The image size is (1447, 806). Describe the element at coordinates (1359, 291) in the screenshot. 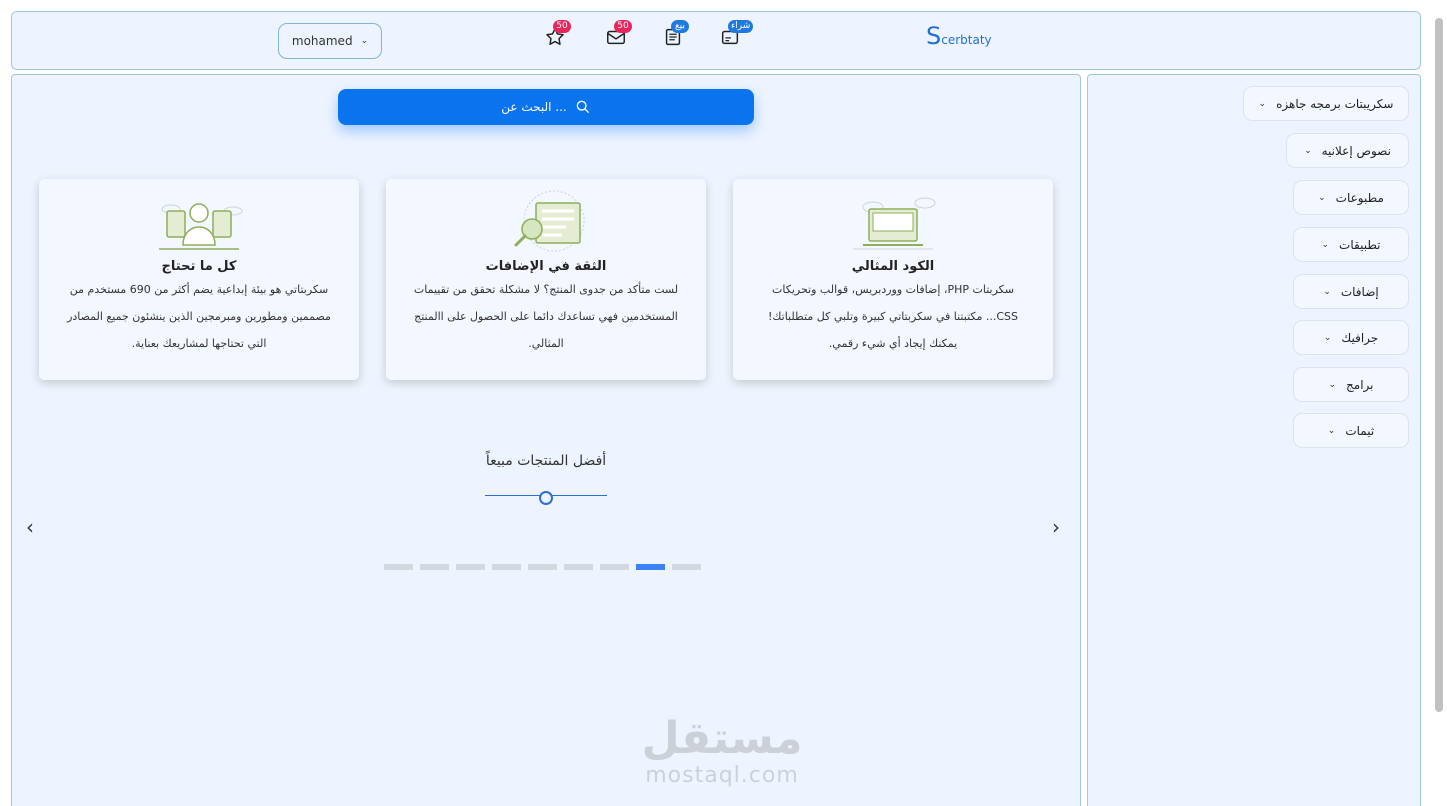

I see `sidebar-item-label: إضافات` at that location.